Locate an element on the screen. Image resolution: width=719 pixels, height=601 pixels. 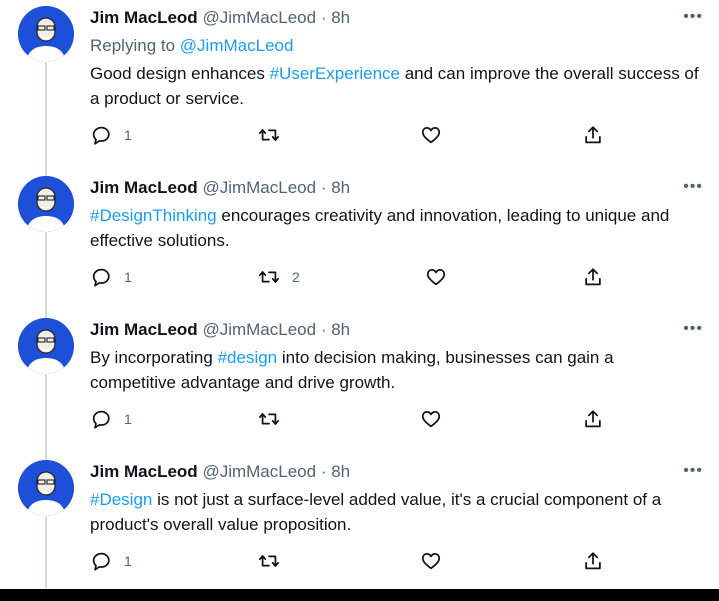
bottom-bar is located at coordinates (359, 595).